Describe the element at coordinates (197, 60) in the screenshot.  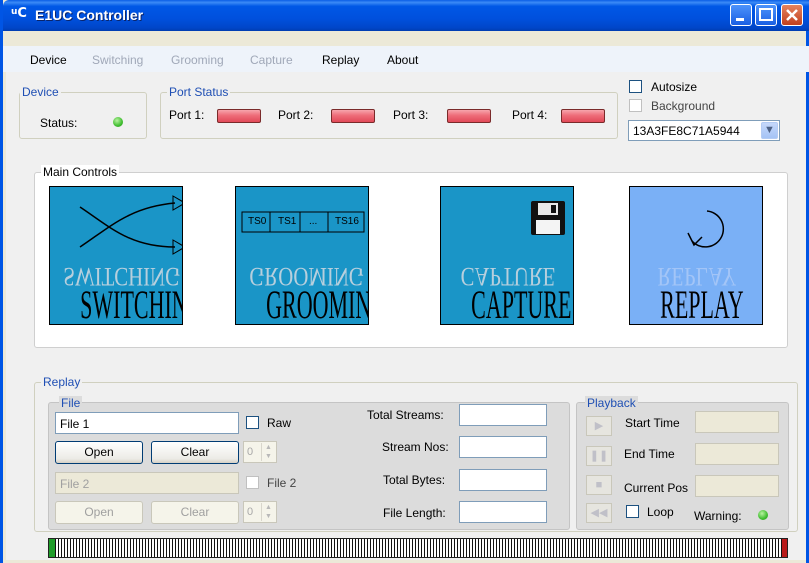
I see `menu-grooming: Grooming` at that location.